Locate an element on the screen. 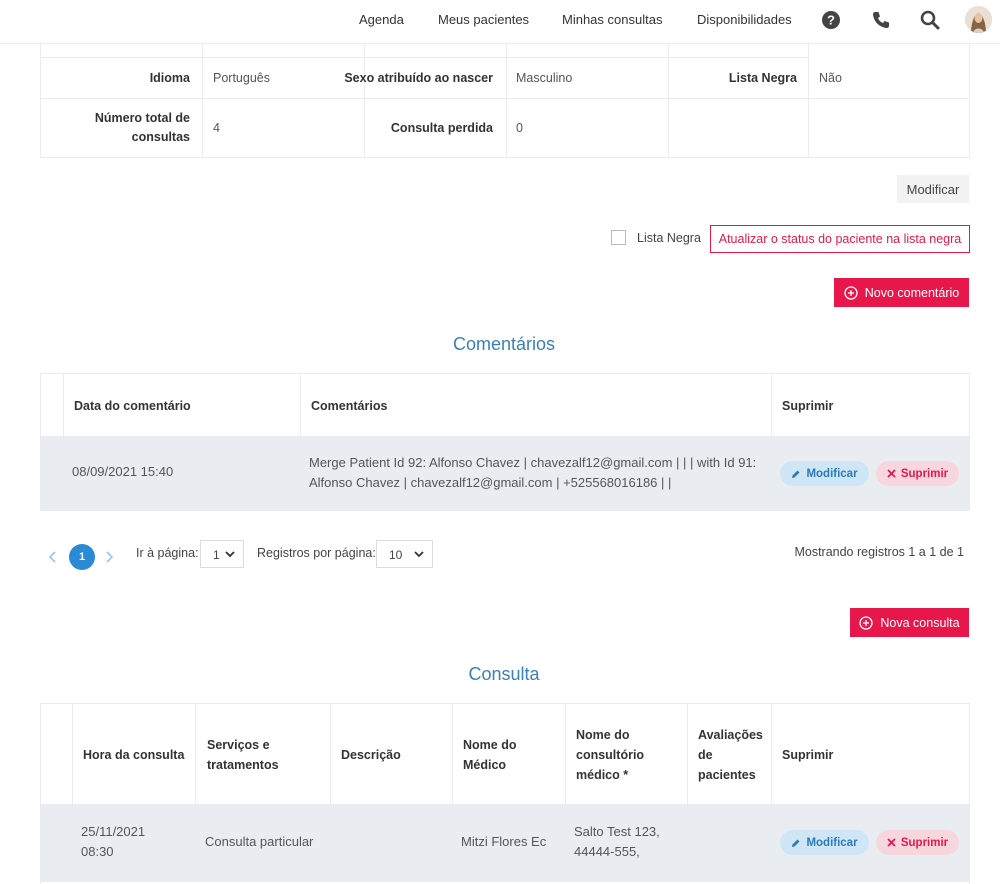 The width and height of the screenshot is (1000, 884). value-sexo: Masculino is located at coordinates (544, 78).